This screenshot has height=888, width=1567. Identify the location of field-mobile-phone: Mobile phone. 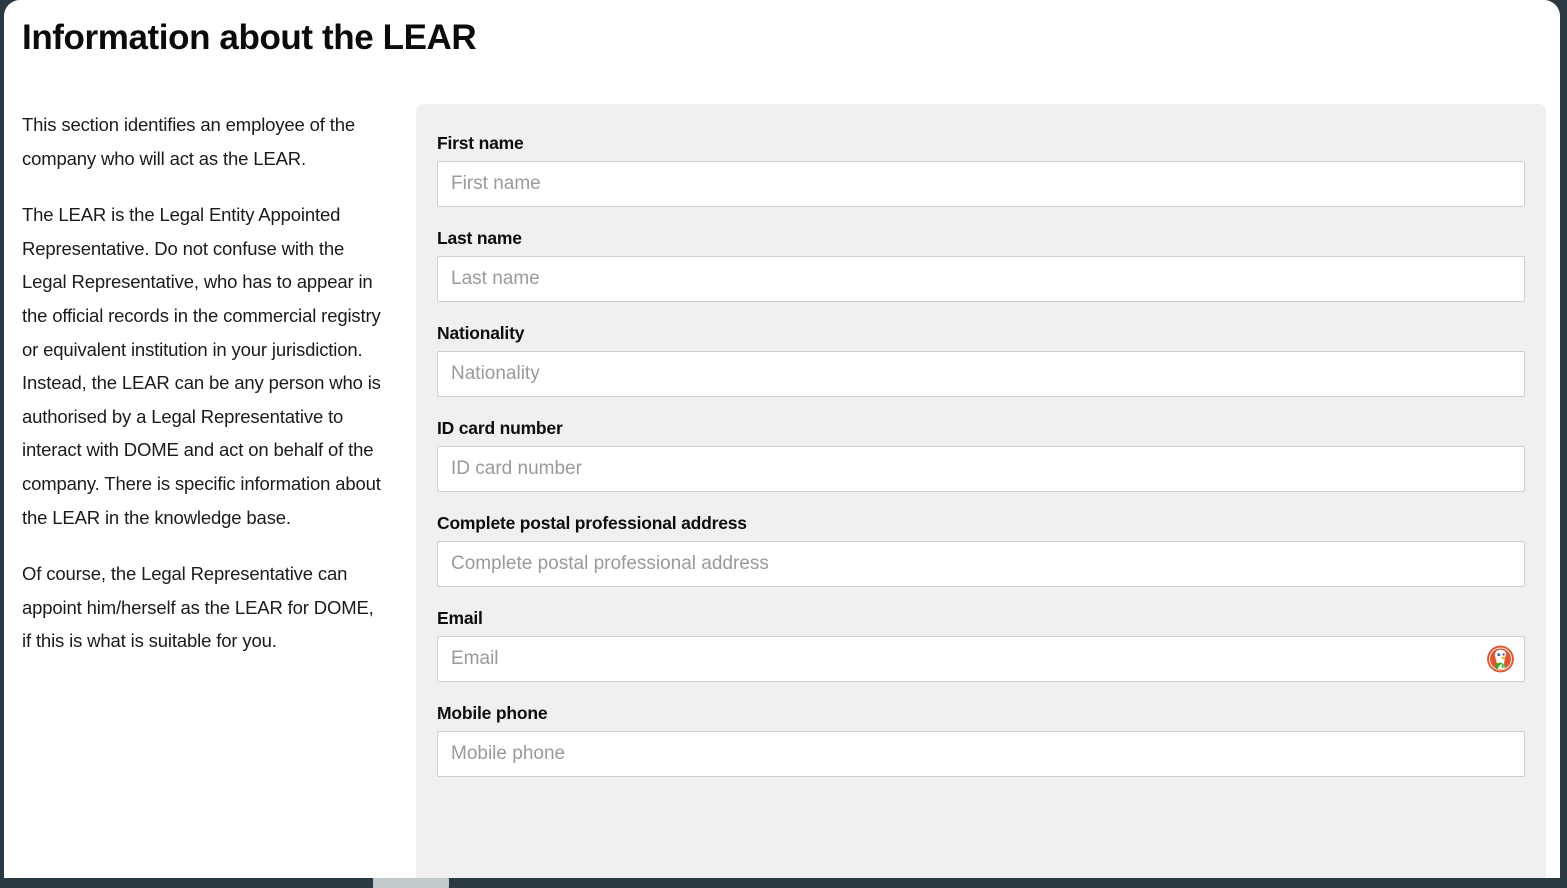
(981, 739).